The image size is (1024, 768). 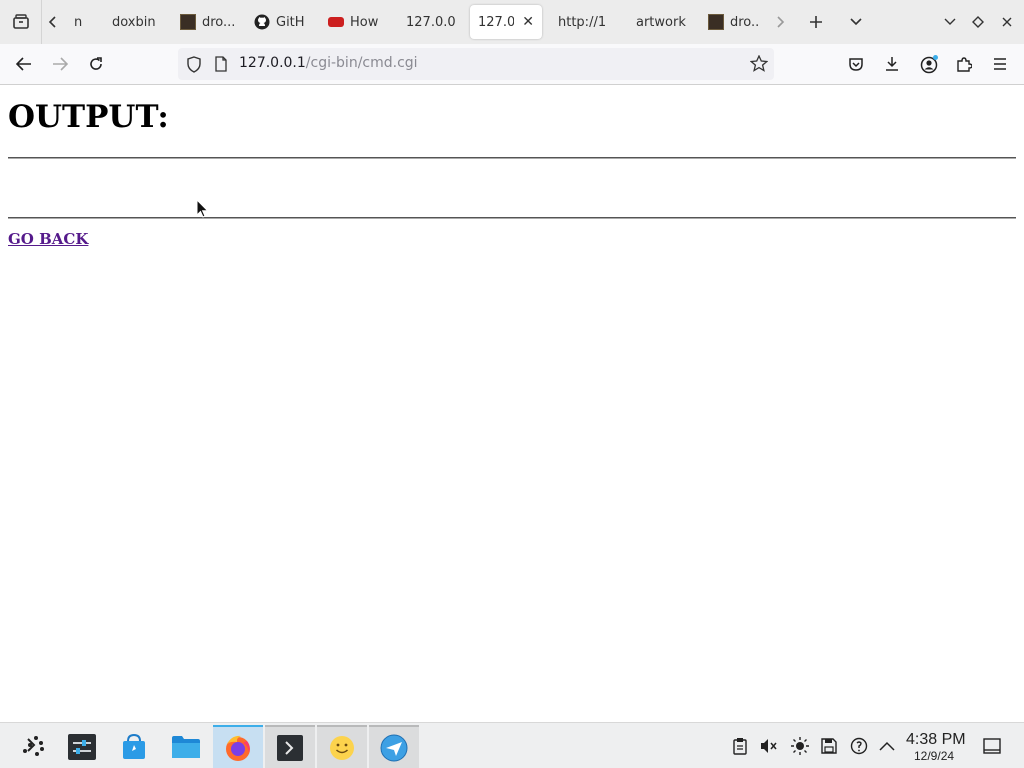 I want to click on system-settings-icon, so click(x=82, y=747).